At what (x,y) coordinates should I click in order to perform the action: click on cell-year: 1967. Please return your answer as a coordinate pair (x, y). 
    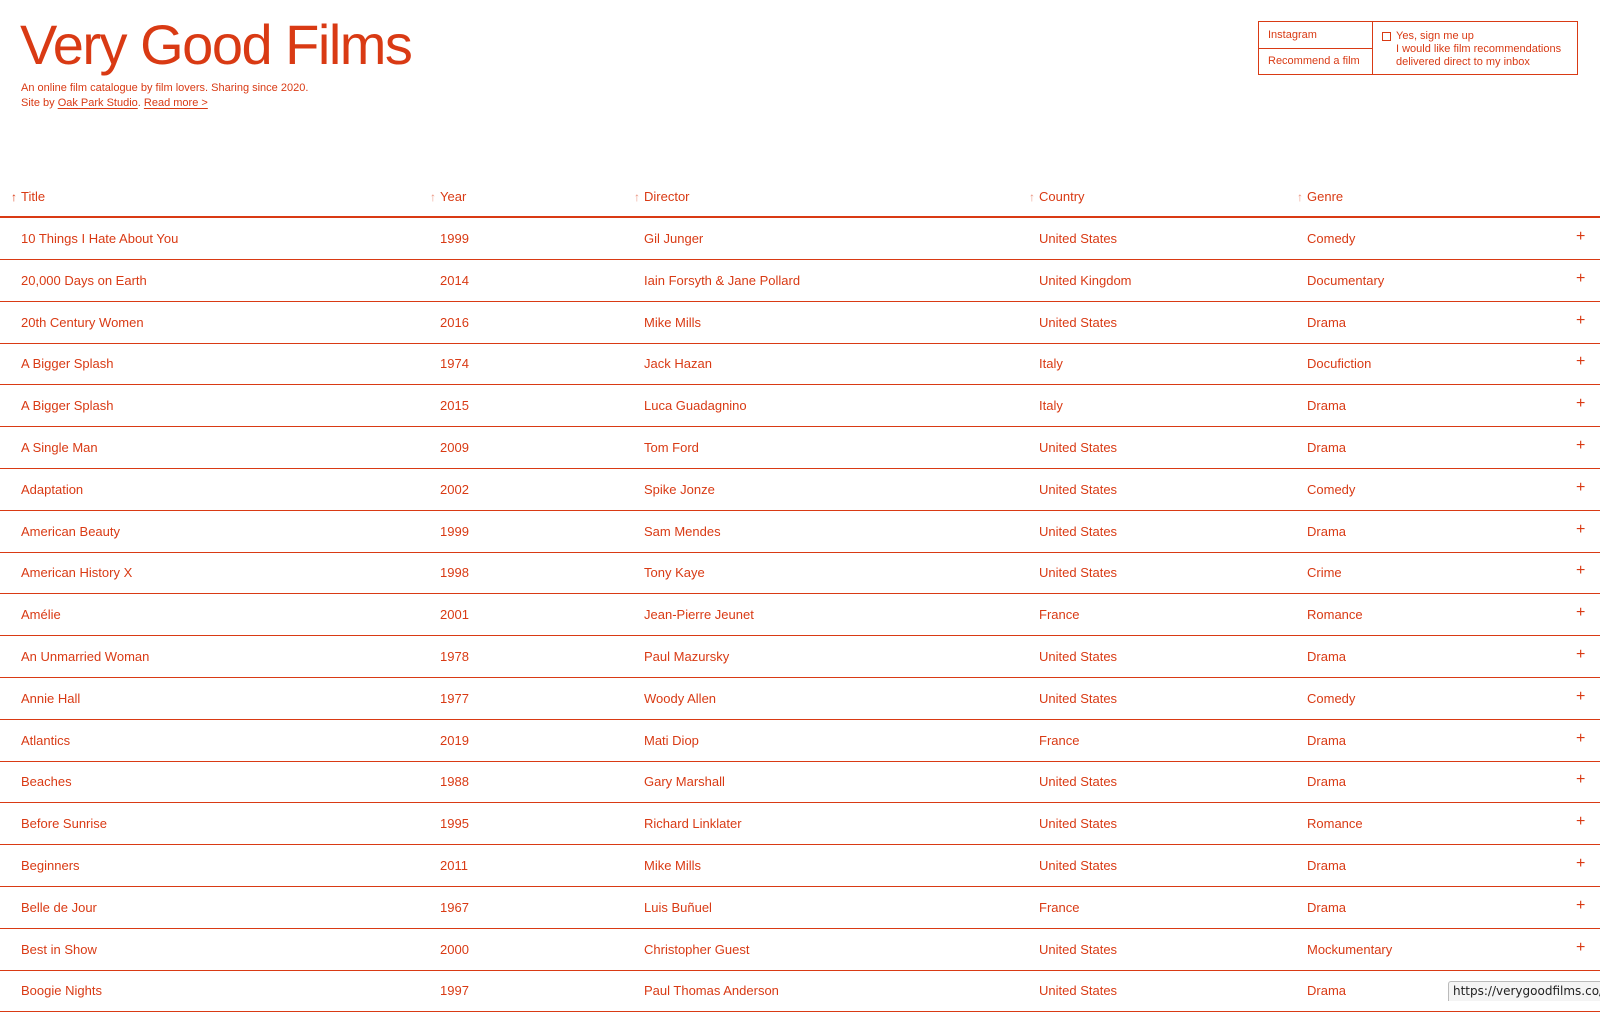
    Looking at the image, I should click on (454, 907).